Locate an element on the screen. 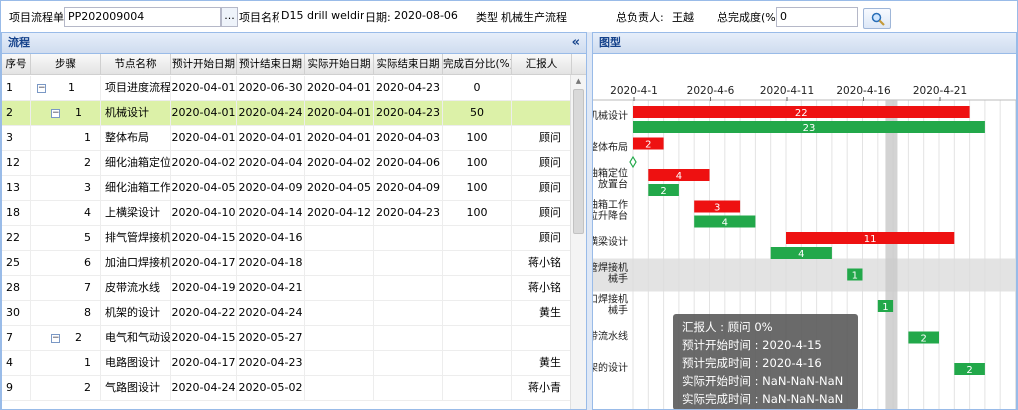 The image size is (1018, 410). col-name-cell: 电路图设计 is located at coordinates (136, 363).